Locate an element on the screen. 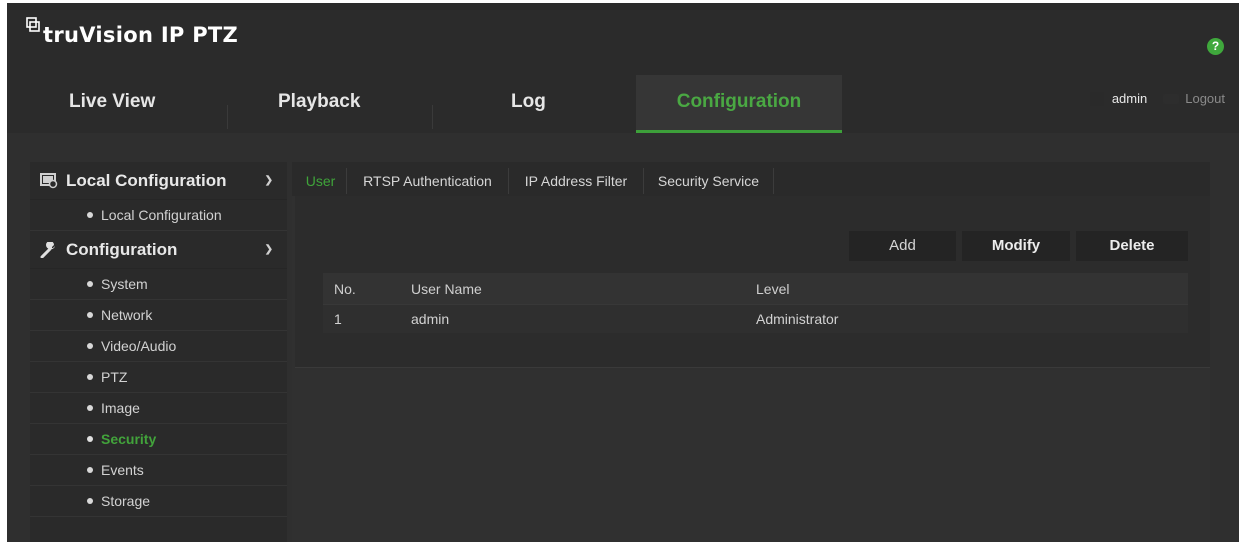  sidebar-item-video-audio: Video/Audio is located at coordinates (158, 346).